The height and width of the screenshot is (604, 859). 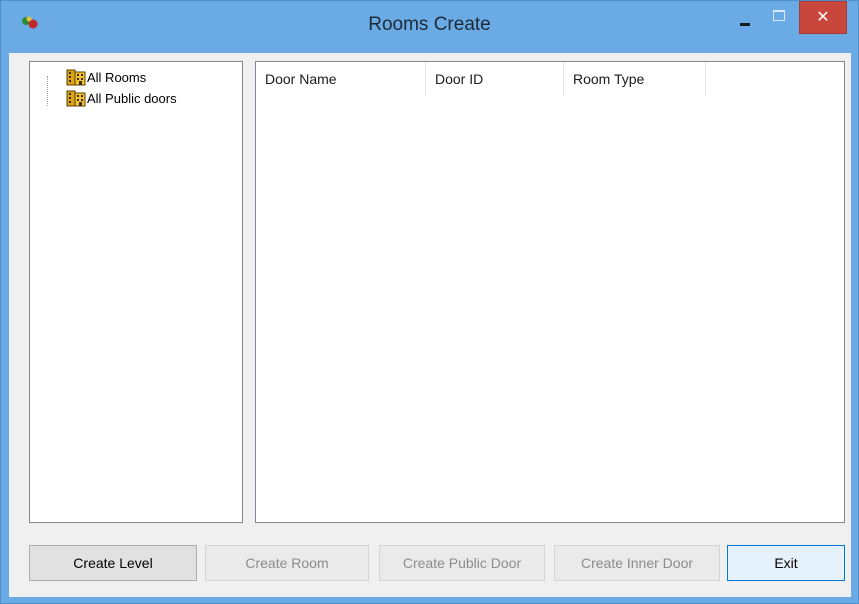 I want to click on close-button: ✕, so click(x=823, y=17).